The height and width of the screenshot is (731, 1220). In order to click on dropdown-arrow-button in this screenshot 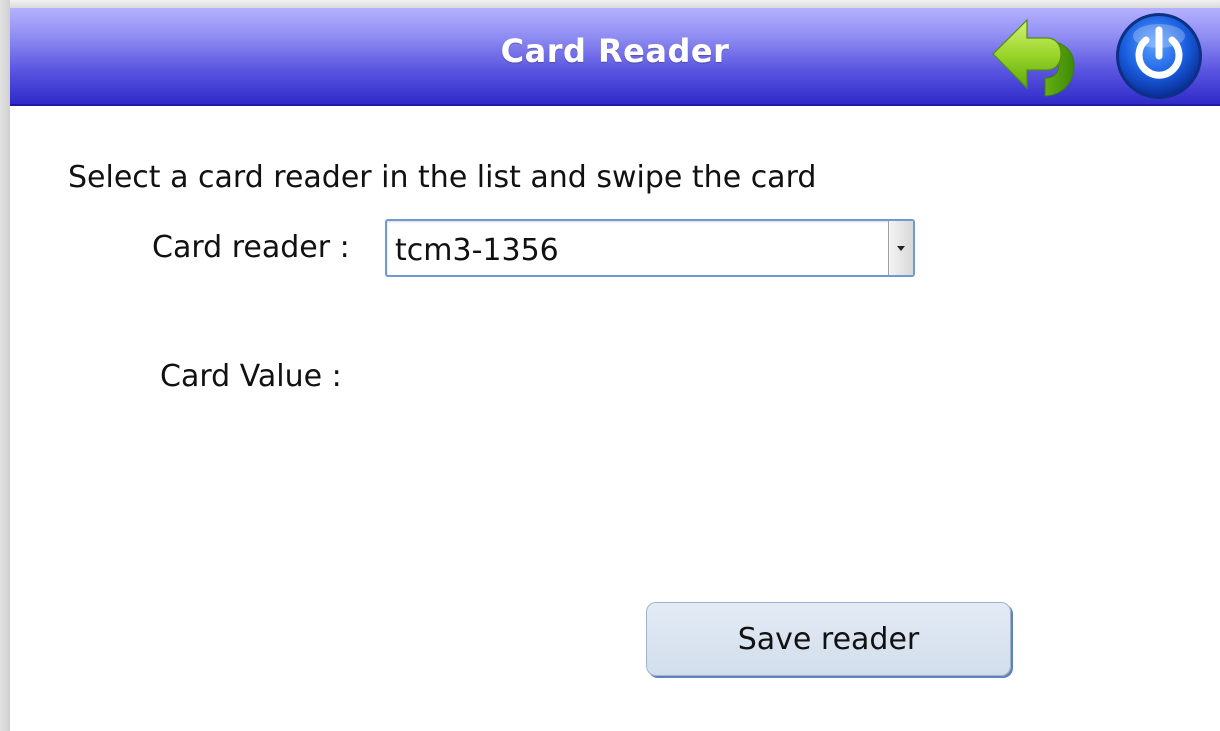, I will do `click(900, 248)`.